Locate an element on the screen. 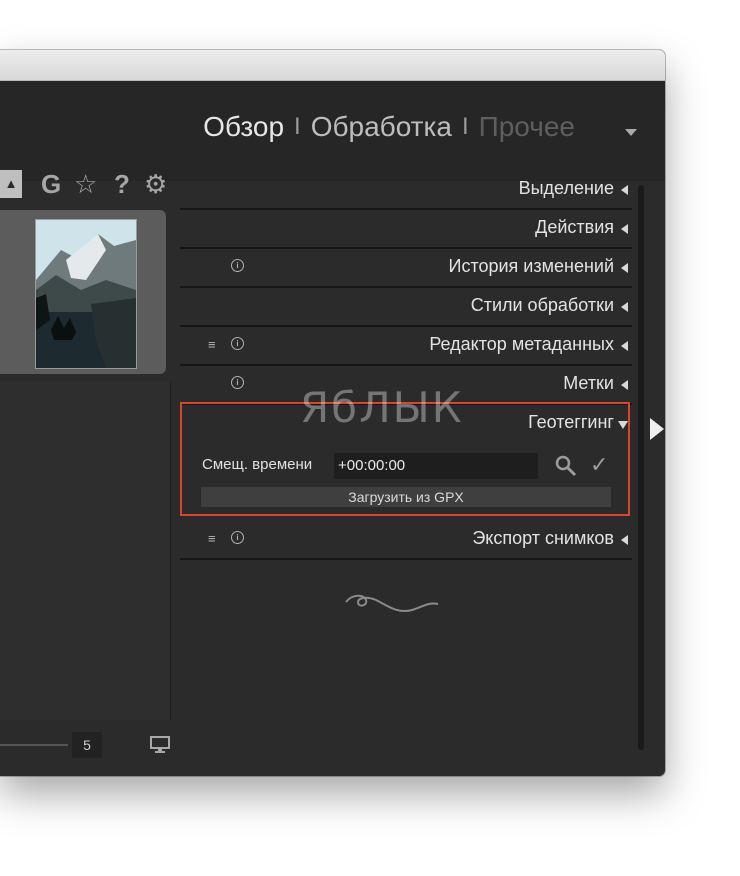 Image resolution: width=740 pixels, height=876 pixels. gear-icon: ⚙ is located at coordinates (155, 184).